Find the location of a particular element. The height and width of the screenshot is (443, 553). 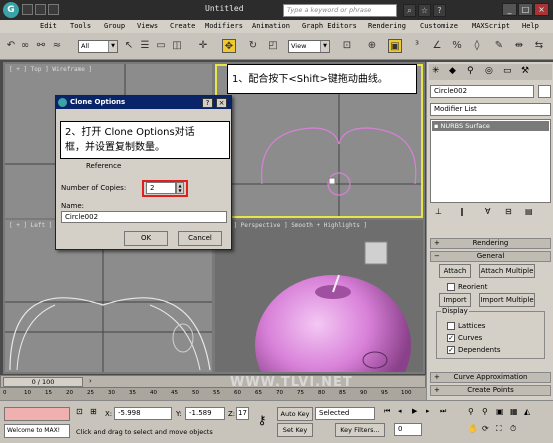

window-crossing-icon: ◫ is located at coordinates (177, 46).